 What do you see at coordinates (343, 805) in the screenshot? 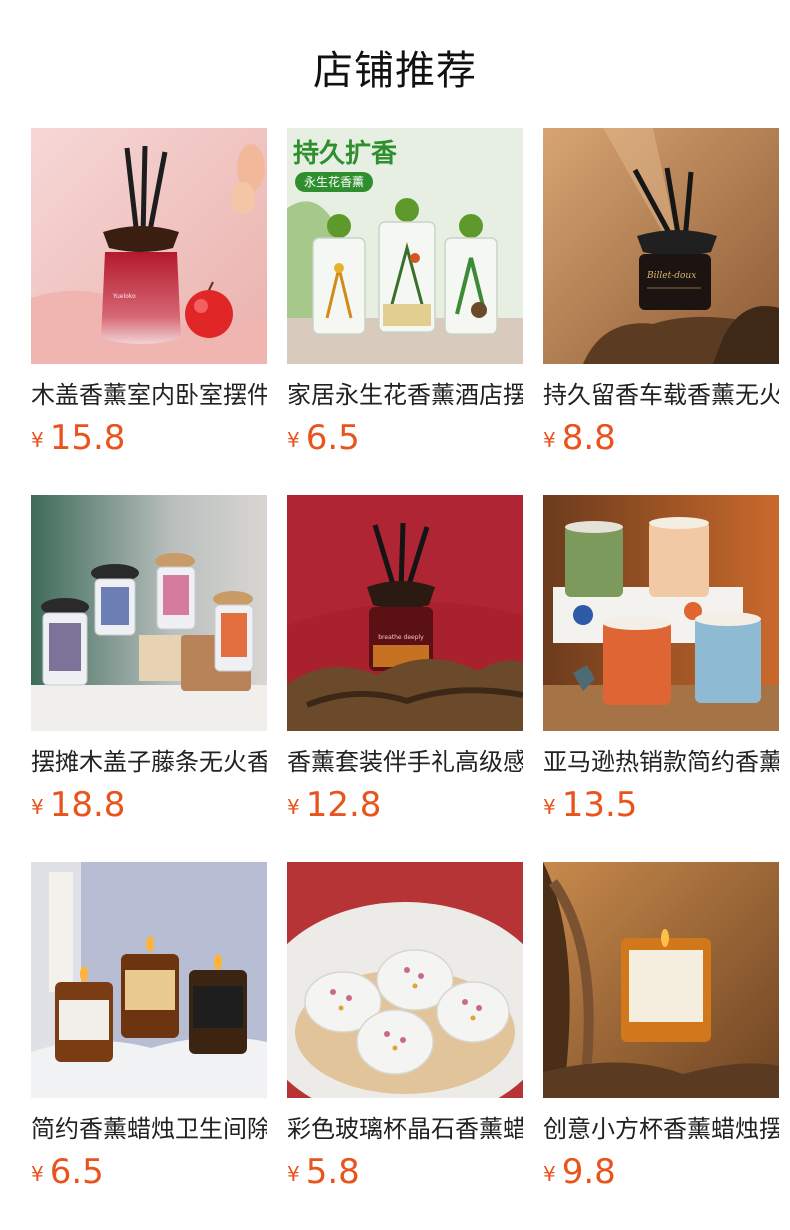
I see `price-value: 12.8` at bounding box center [343, 805].